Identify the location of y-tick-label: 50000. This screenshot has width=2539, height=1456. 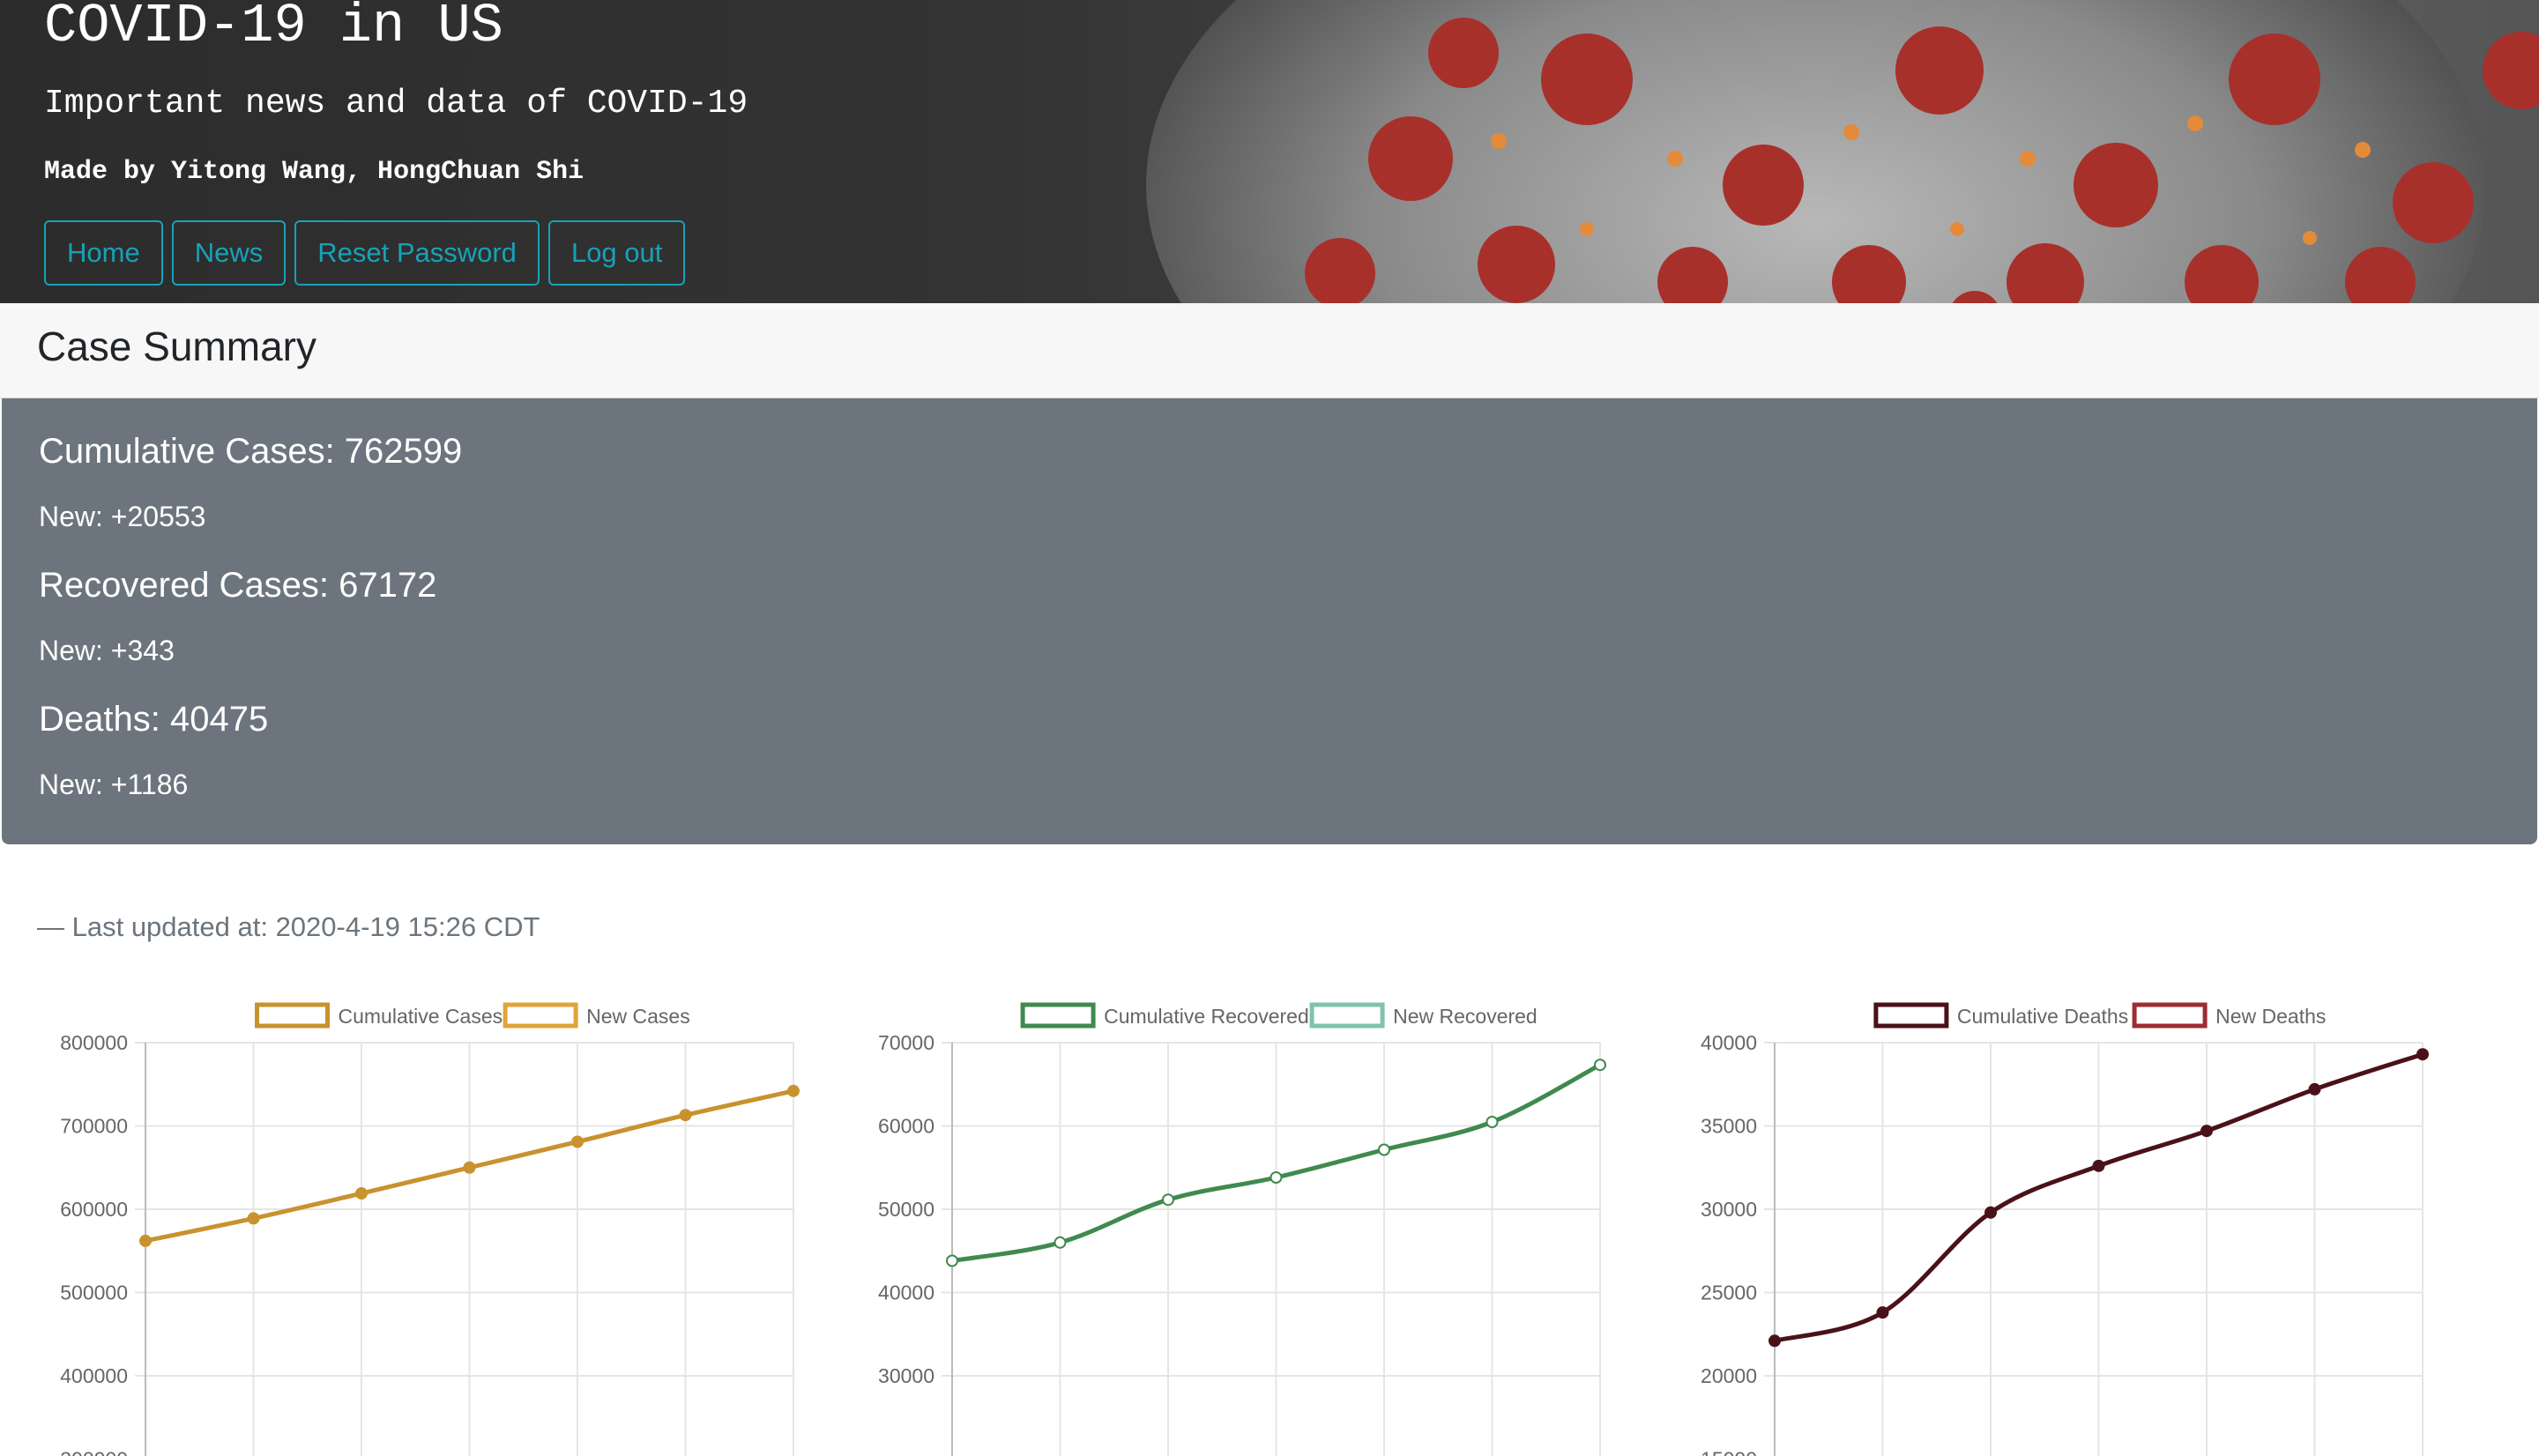
(906, 1209).